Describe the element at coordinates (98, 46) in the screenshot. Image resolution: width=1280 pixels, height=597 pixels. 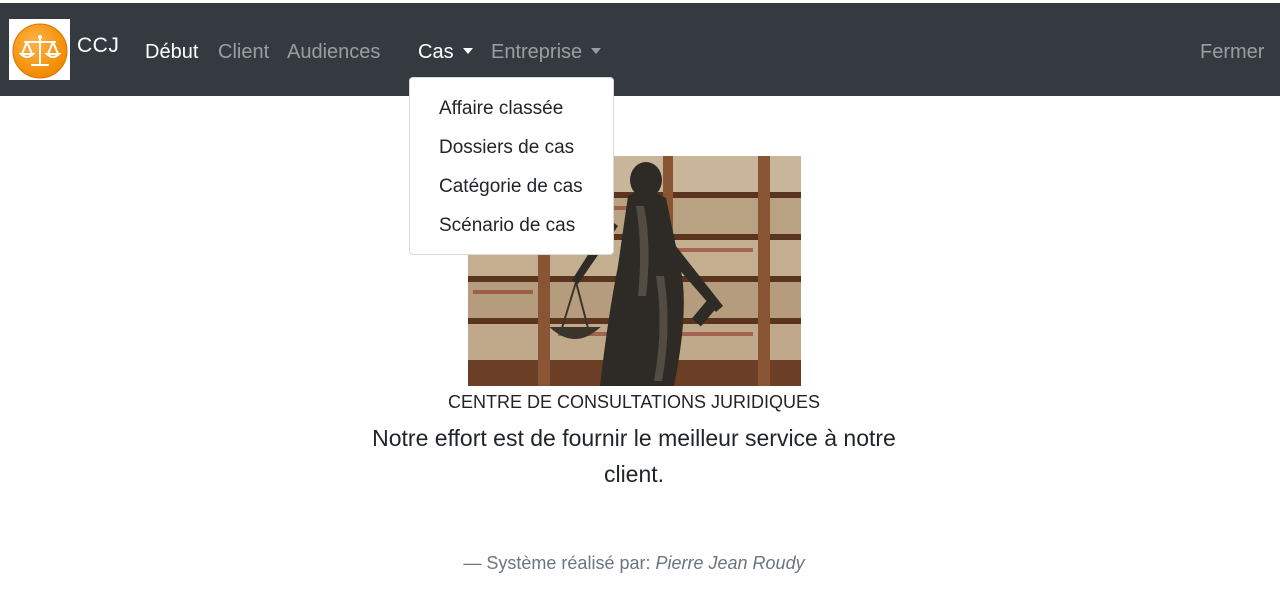
I see `brand-name: CCJ` at that location.